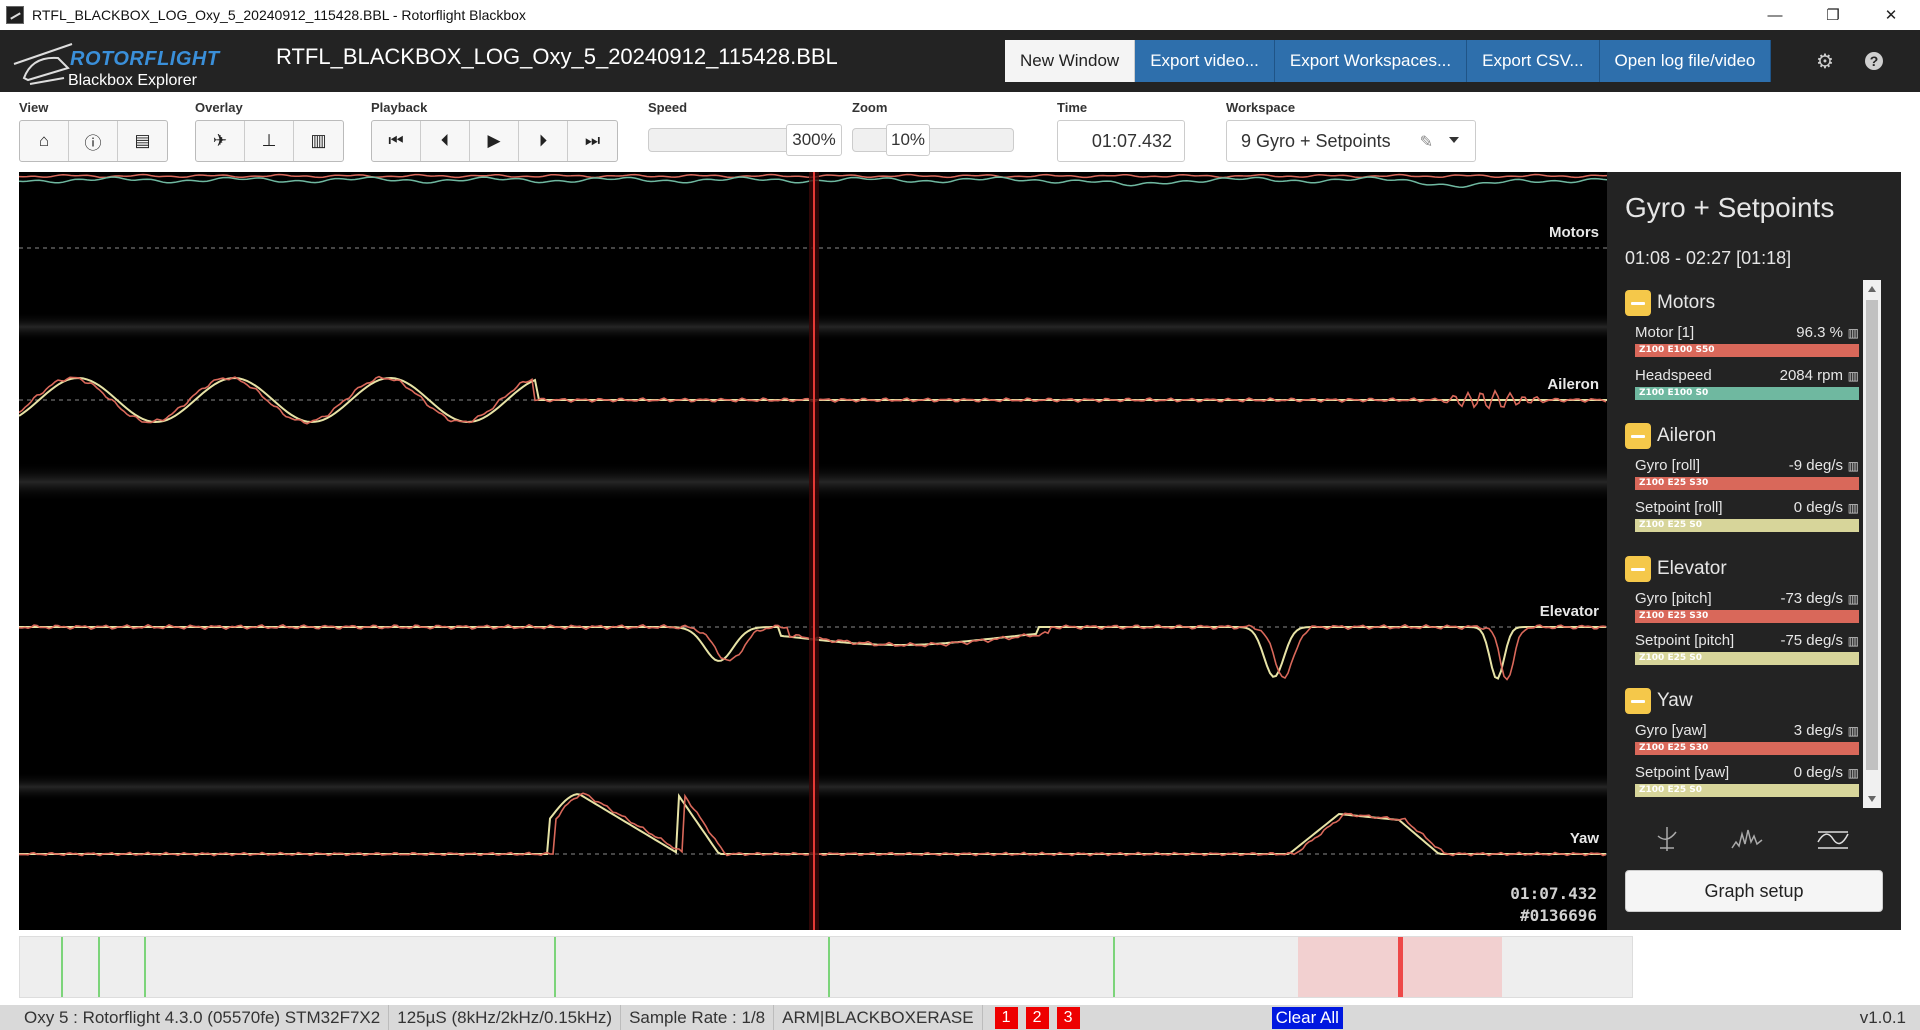 The width and height of the screenshot is (1920, 1030). What do you see at coordinates (1747, 473) in the screenshot?
I see `legend-field-gyro-roll: Gyro [roll] -9 deg/s ▥ Z100 E25 S30` at bounding box center [1747, 473].